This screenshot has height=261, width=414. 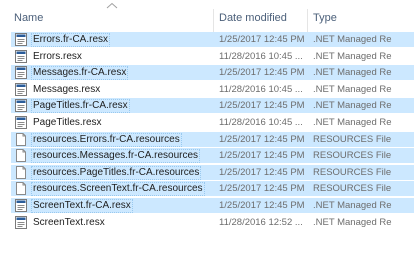 I want to click on file-name-cell: Errors.fr-CA.resx, so click(x=124, y=39).